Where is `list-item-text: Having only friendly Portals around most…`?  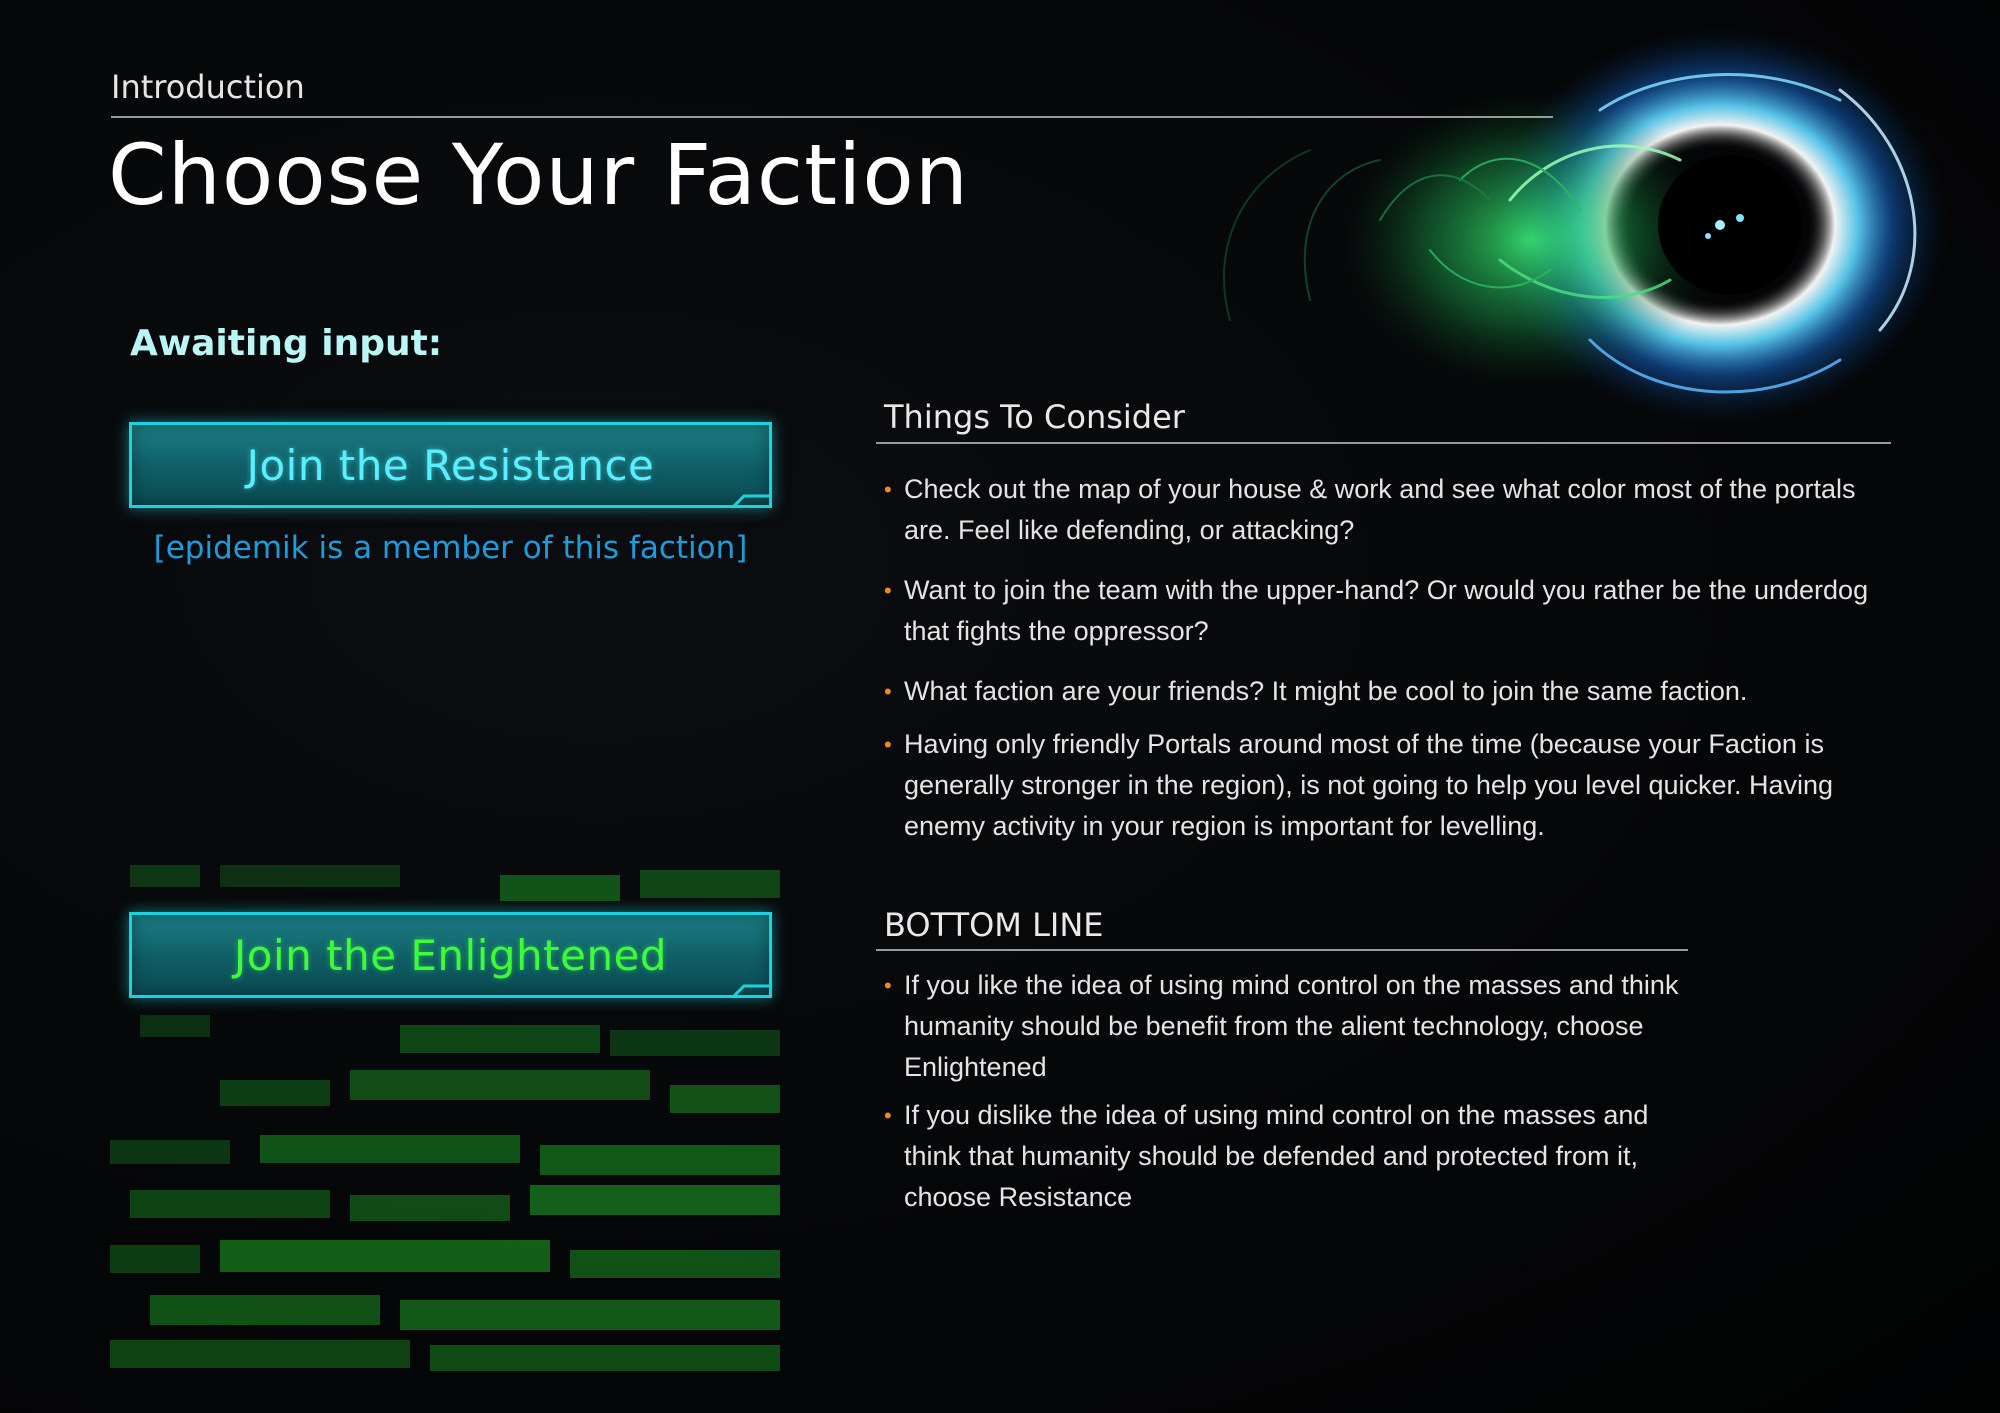 list-item-text: Having only friendly Portals around most… is located at coordinates (1369, 785).